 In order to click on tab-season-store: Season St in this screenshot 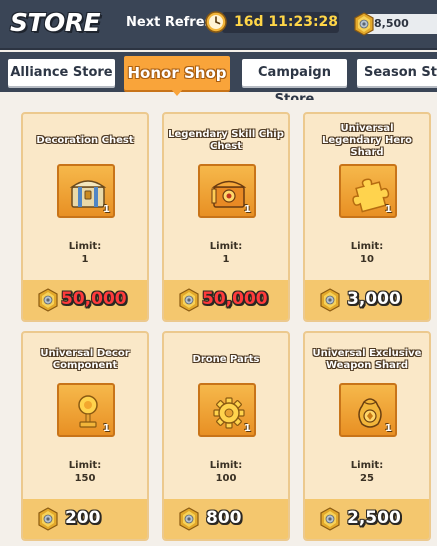, I will do `click(397, 72)`.